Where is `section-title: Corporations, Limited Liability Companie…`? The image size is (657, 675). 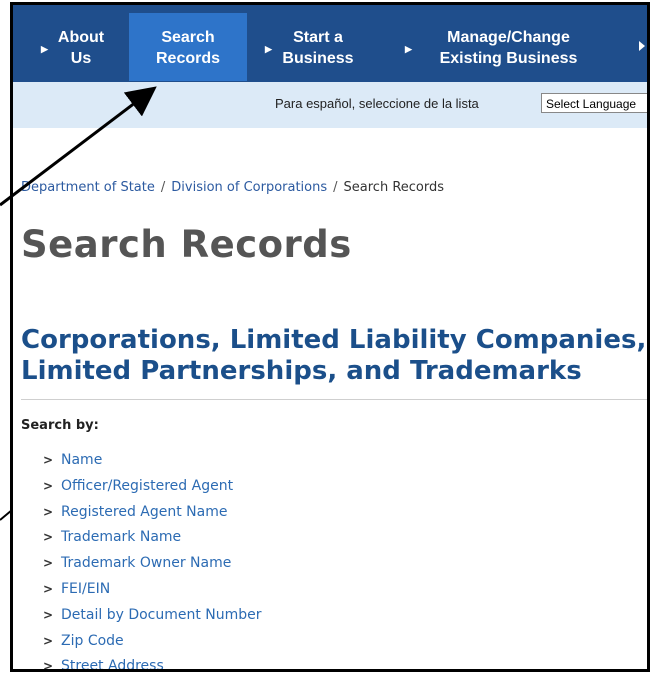
section-title: Corporations, Limited Liability Companie… is located at coordinates (334, 355).